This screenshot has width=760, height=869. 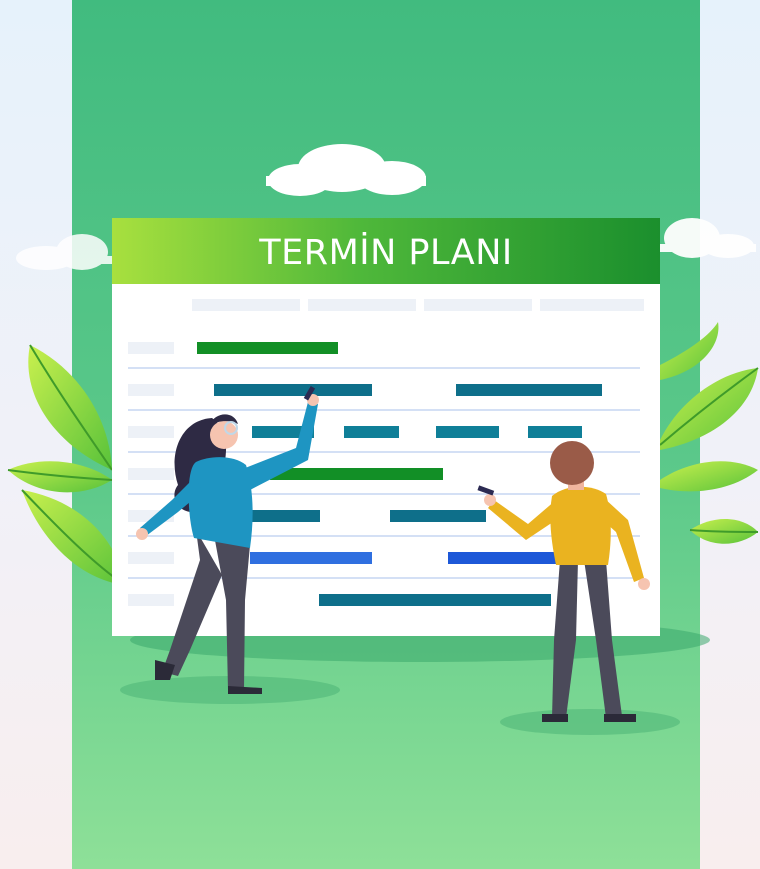 What do you see at coordinates (590, 722) in the screenshot?
I see `man-shadow` at bounding box center [590, 722].